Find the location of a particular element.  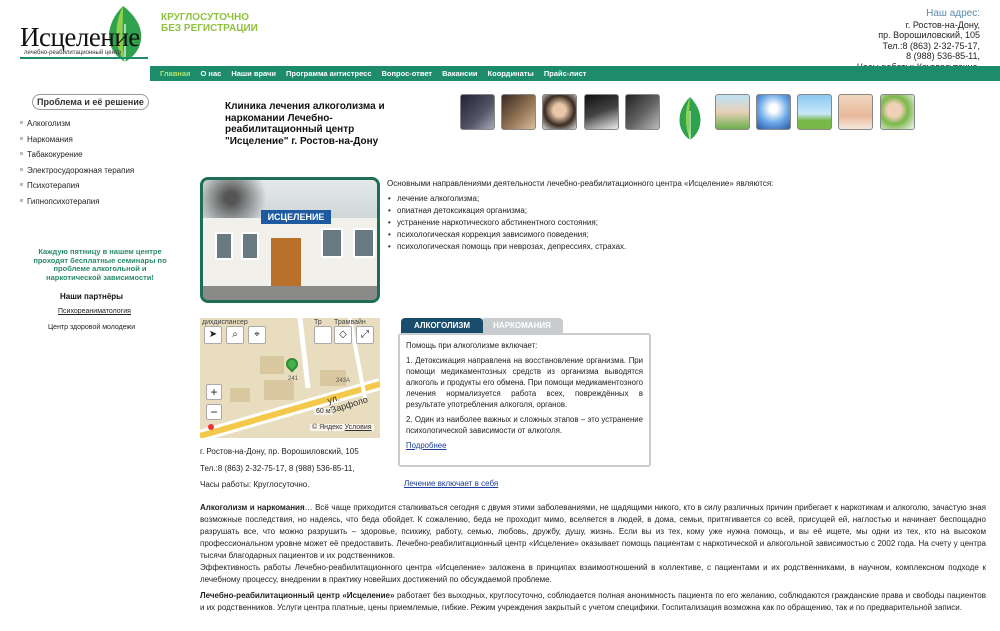

address-line: г. Ростов-на-Дону, is located at coordinates (942, 24).